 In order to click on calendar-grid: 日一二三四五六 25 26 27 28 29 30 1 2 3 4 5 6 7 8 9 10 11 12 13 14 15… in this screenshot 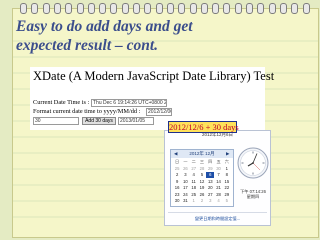, I will do `click(202, 181)`.